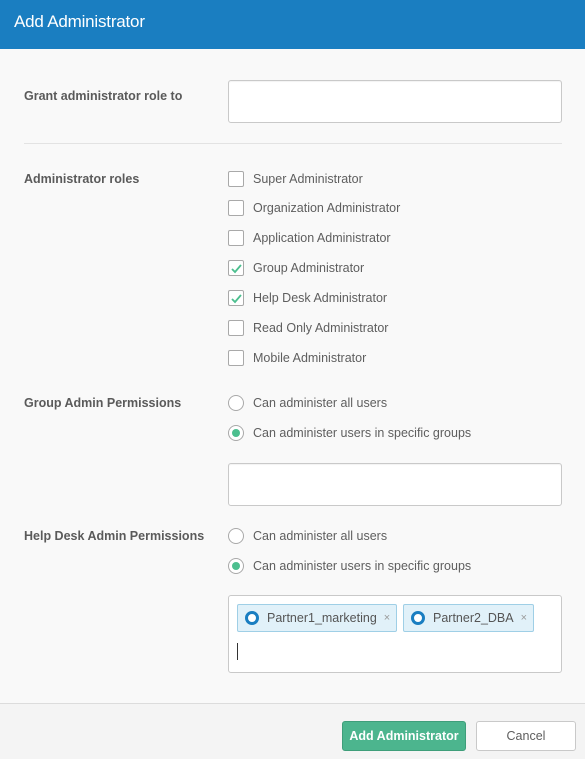  Describe the element at coordinates (404, 736) in the screenshot. I see `add-administrator-button: Add Administrator` at that location.